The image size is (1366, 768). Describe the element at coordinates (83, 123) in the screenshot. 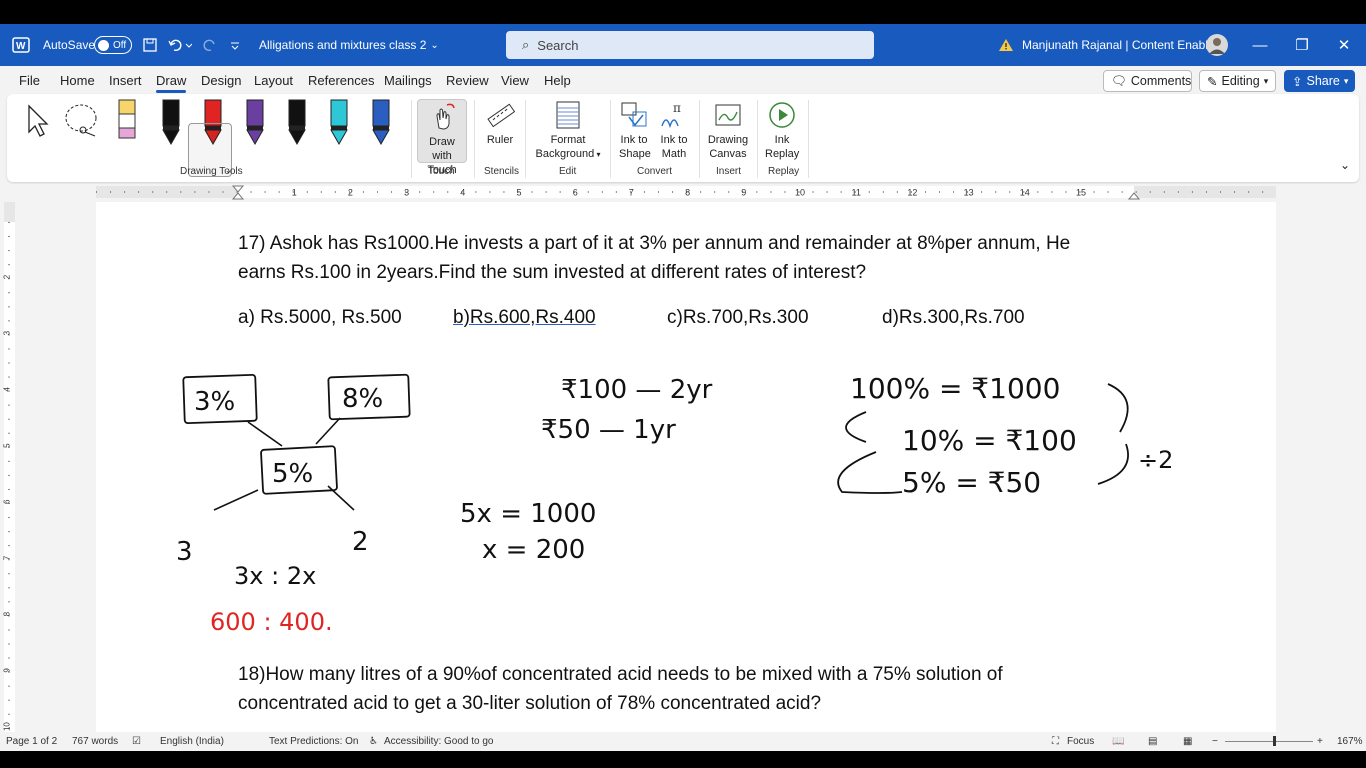

I see `lasso-select-icon` at that location.